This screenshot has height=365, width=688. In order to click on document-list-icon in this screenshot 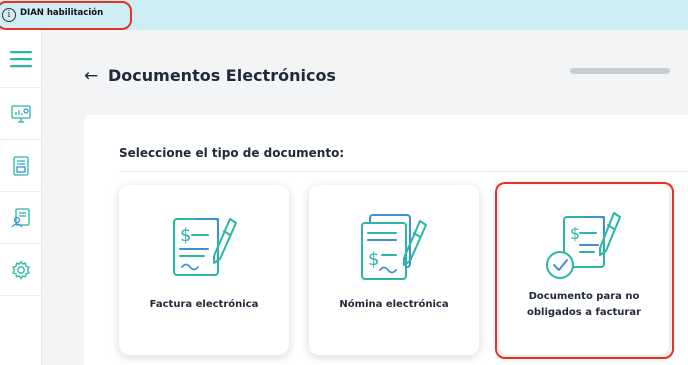, I will do `click(20, 165)`.